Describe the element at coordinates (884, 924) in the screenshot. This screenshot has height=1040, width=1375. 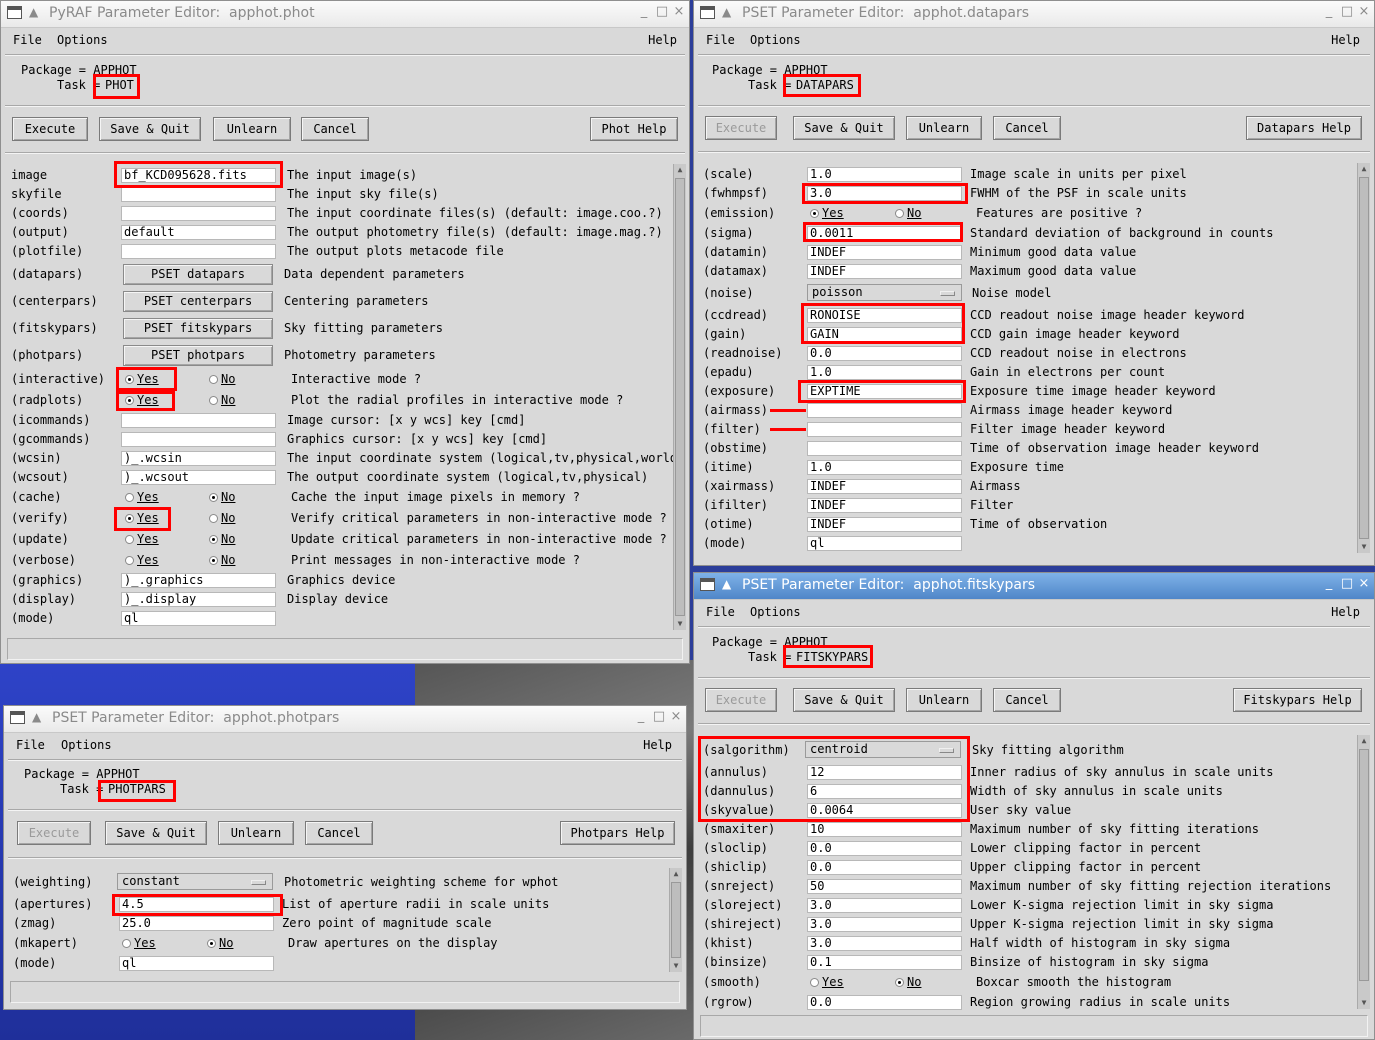
I see `param-shireject-field: 3.0` at that location.